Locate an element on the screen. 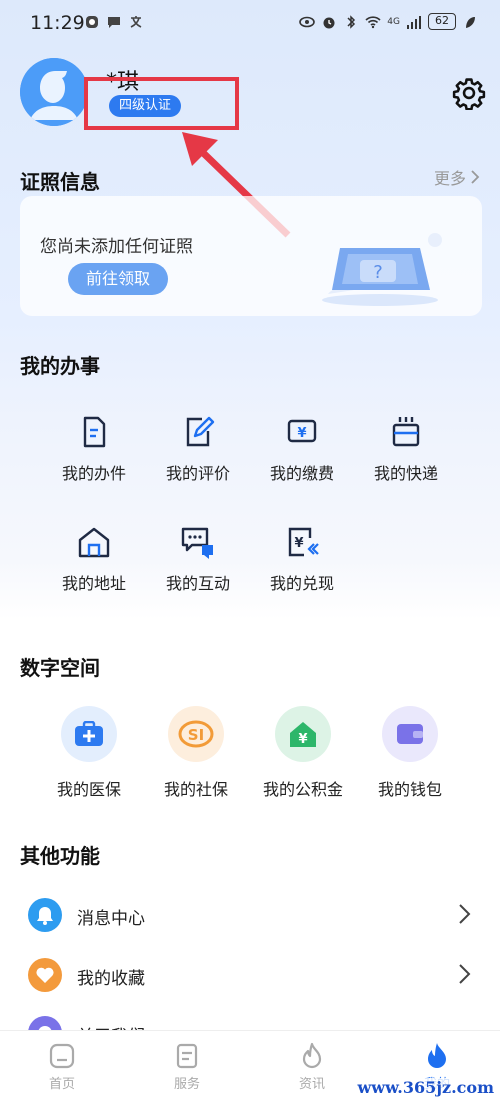  empty-box-icon: ? is located at coordinates (382, 269).